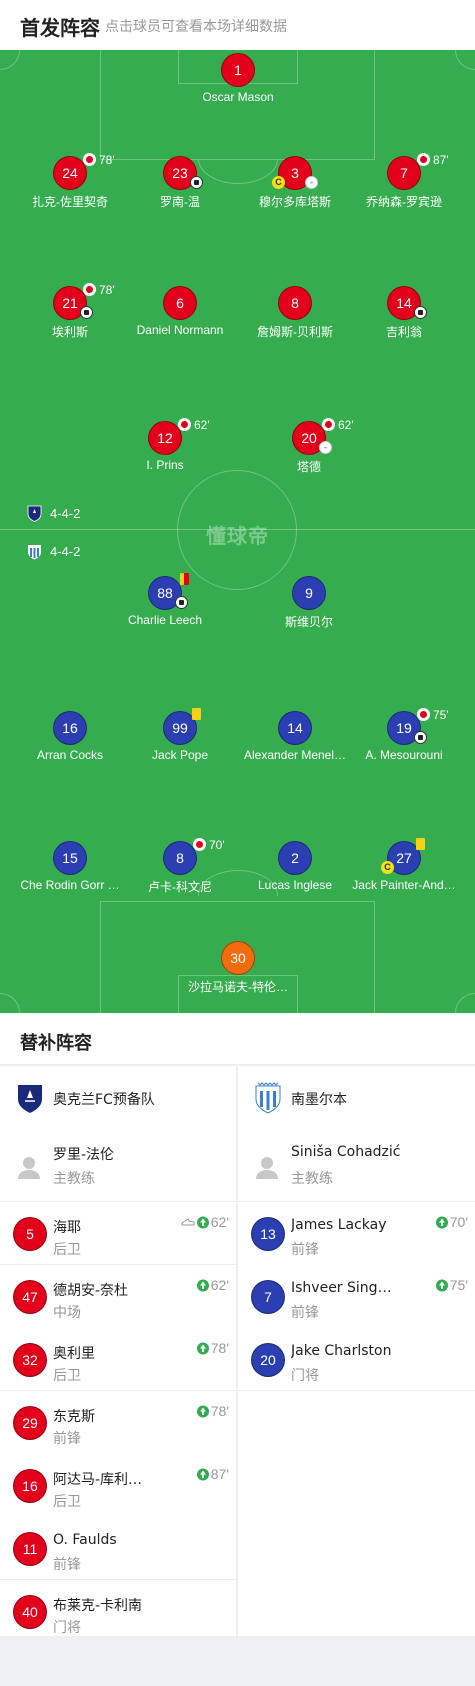 The width and height of the screenshot is (475, 1686). Describe the element at coordinates (420, 844) in the screenshot. I see `yellow-card-icon` at that location.